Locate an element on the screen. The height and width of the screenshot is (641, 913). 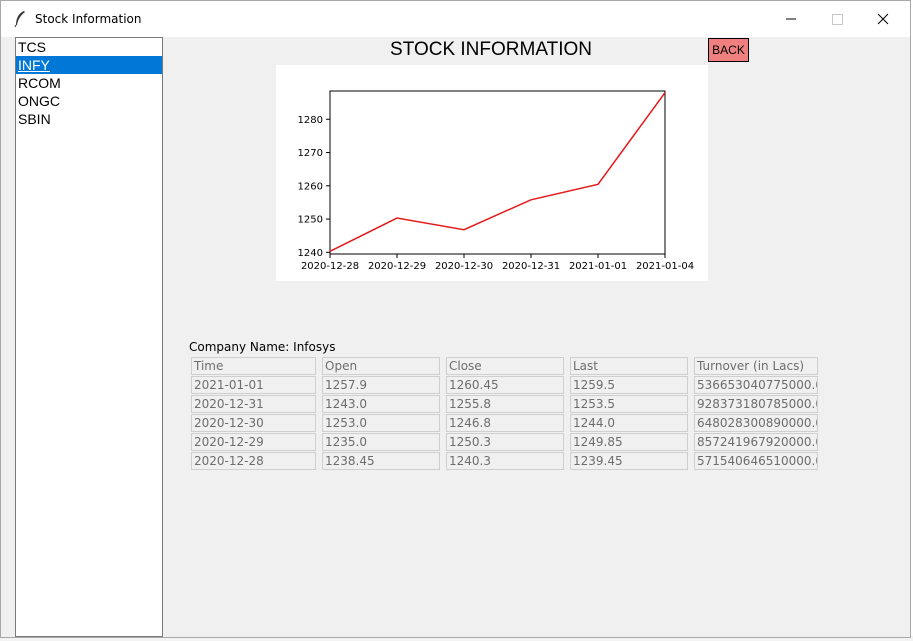
table-cell: 536653040775000.0 is located at coordinates (756, 385).